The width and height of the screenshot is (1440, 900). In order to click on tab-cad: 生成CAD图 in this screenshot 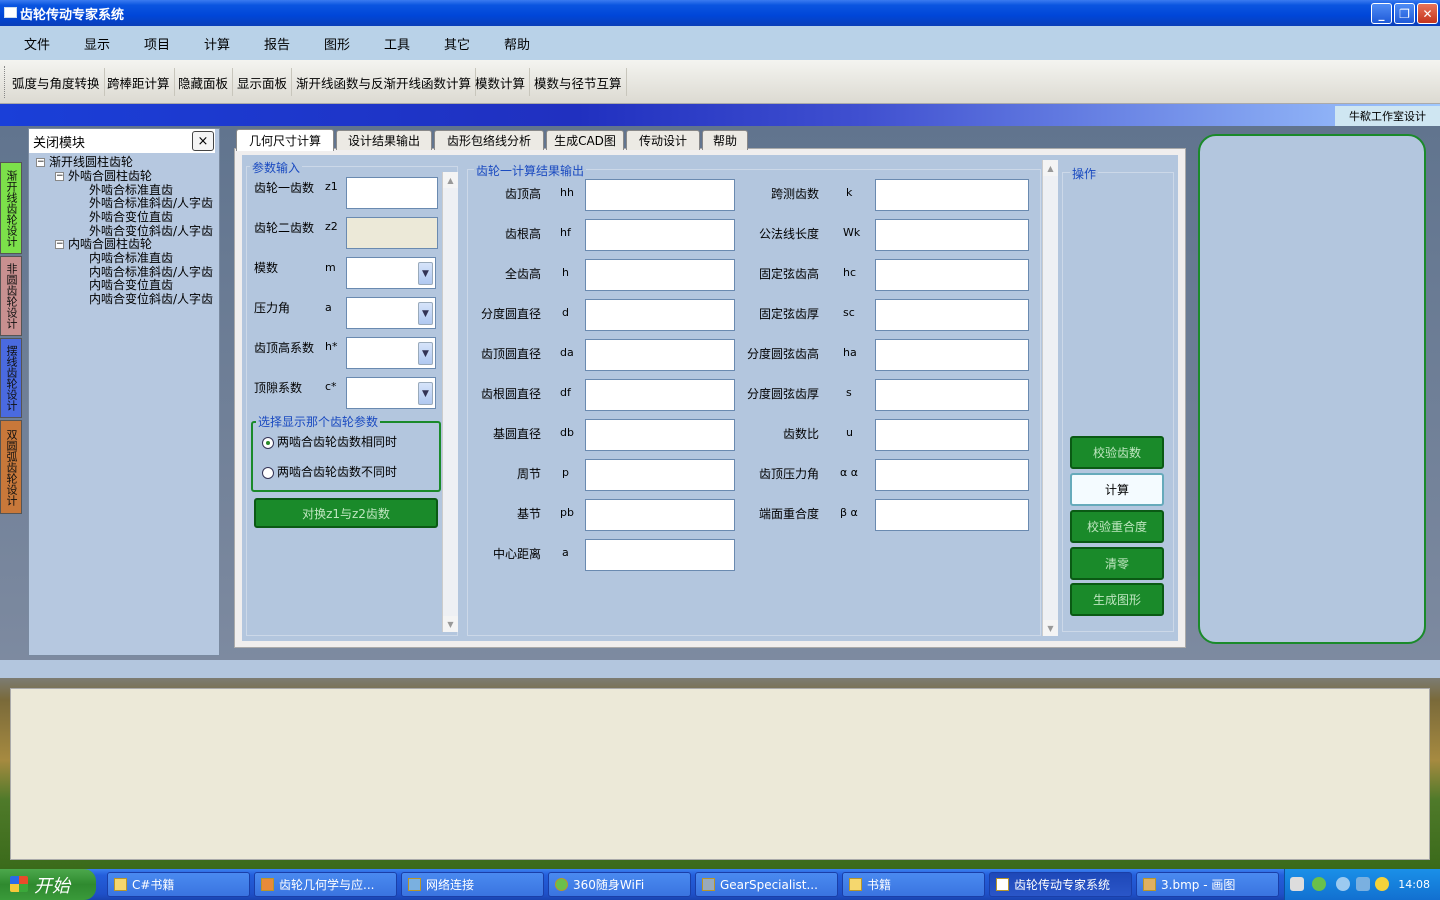, I will do `click(585, 140)`.